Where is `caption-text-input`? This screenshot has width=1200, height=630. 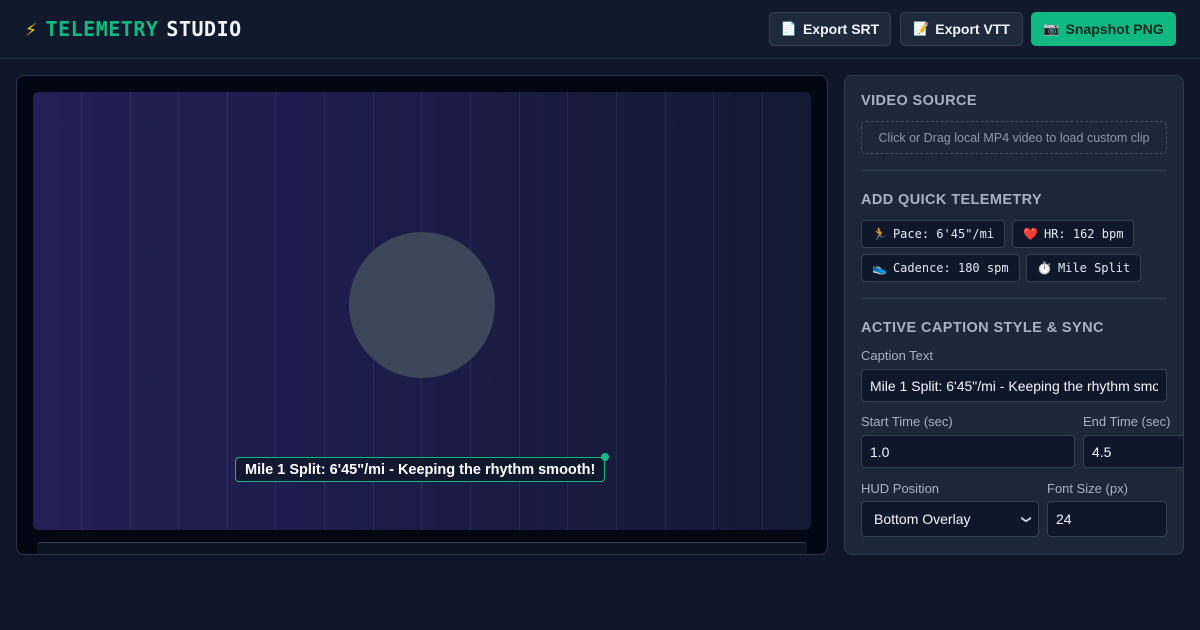
caption-text-input is located at coordinates (1014, 385).